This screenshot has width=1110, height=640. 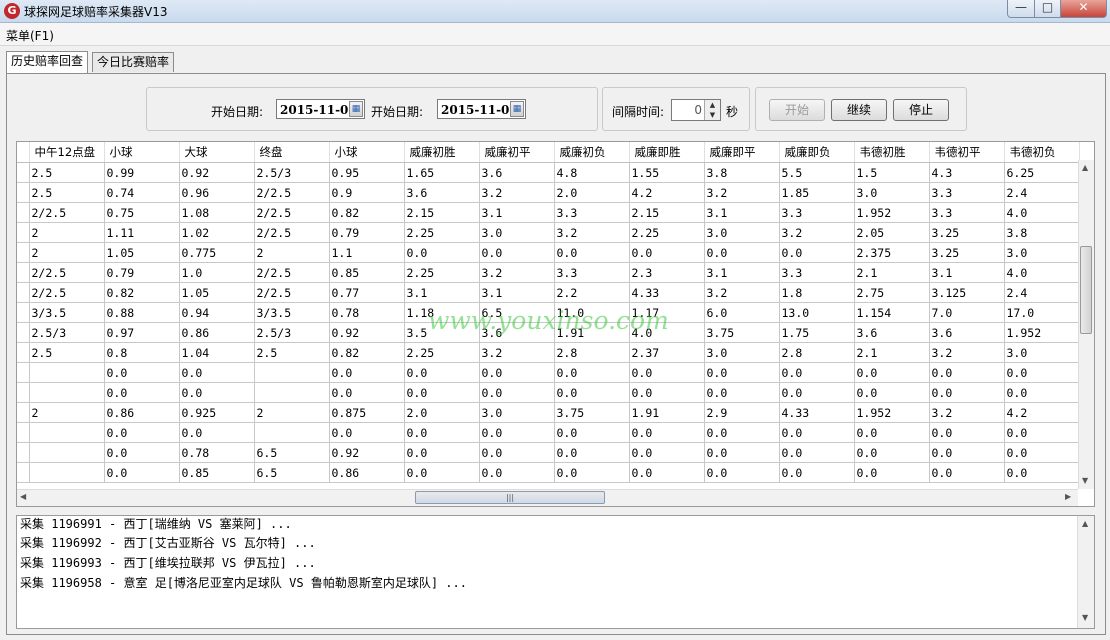 What do you see at coordinates (1047, 9) in the screenshot?
I see `maximize-button: □` at bounding box center [1047, 9].